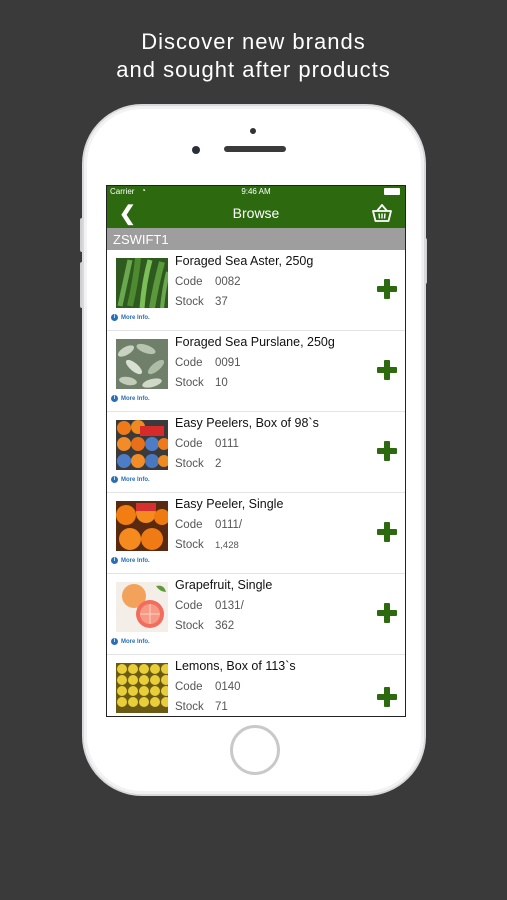 This screenshot has height=900, width=507. Describe the element at coordinates (253, 69) in the screenshot. I see `headline-line-2: and sought after products` at that location.